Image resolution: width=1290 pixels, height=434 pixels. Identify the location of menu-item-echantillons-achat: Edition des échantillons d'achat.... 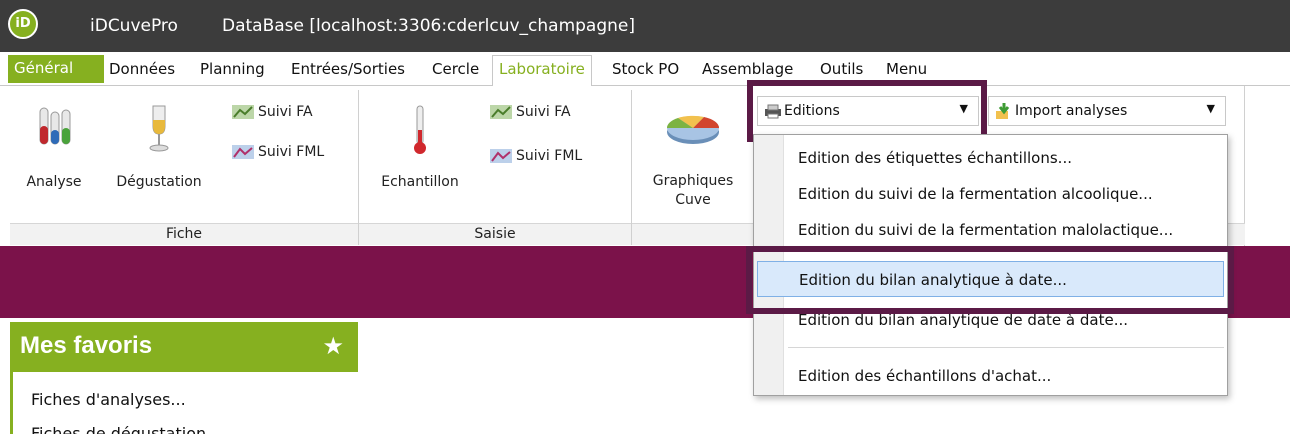
(924, 376).